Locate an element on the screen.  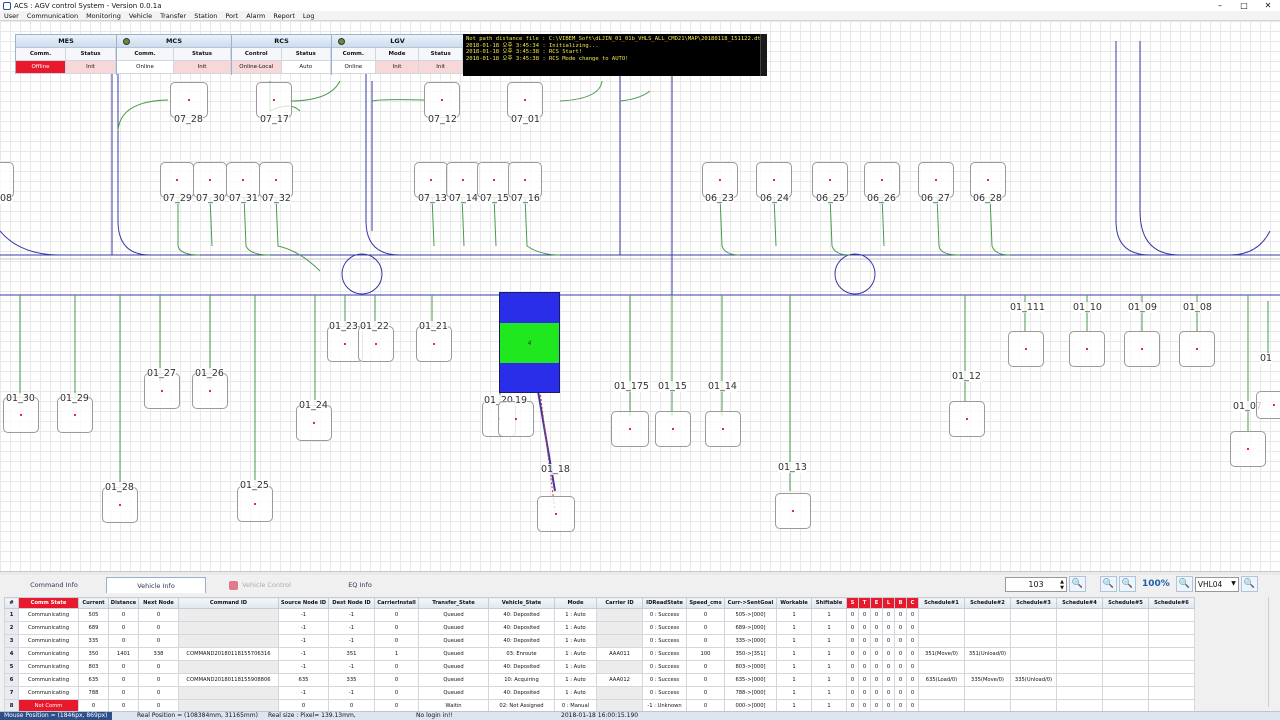
column-header: Schedule#5 is located at coordinates (1125, 603).